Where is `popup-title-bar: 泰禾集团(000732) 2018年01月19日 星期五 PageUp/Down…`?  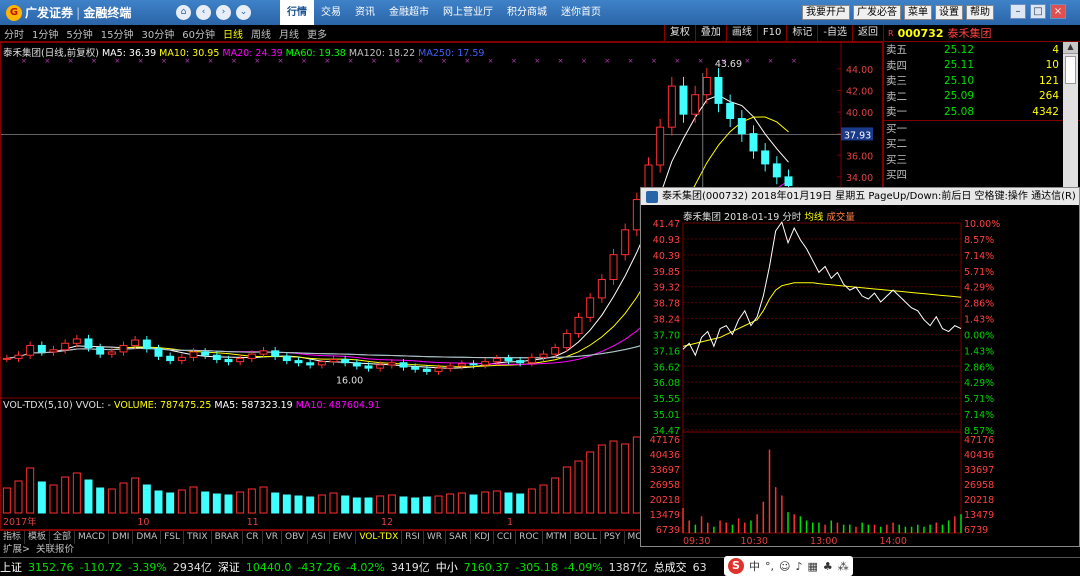 popup-title-bar: 泰禾集团(000732) 2018年01月19日 星期五 PageUp/Down… is located at coordinates (860, 196).